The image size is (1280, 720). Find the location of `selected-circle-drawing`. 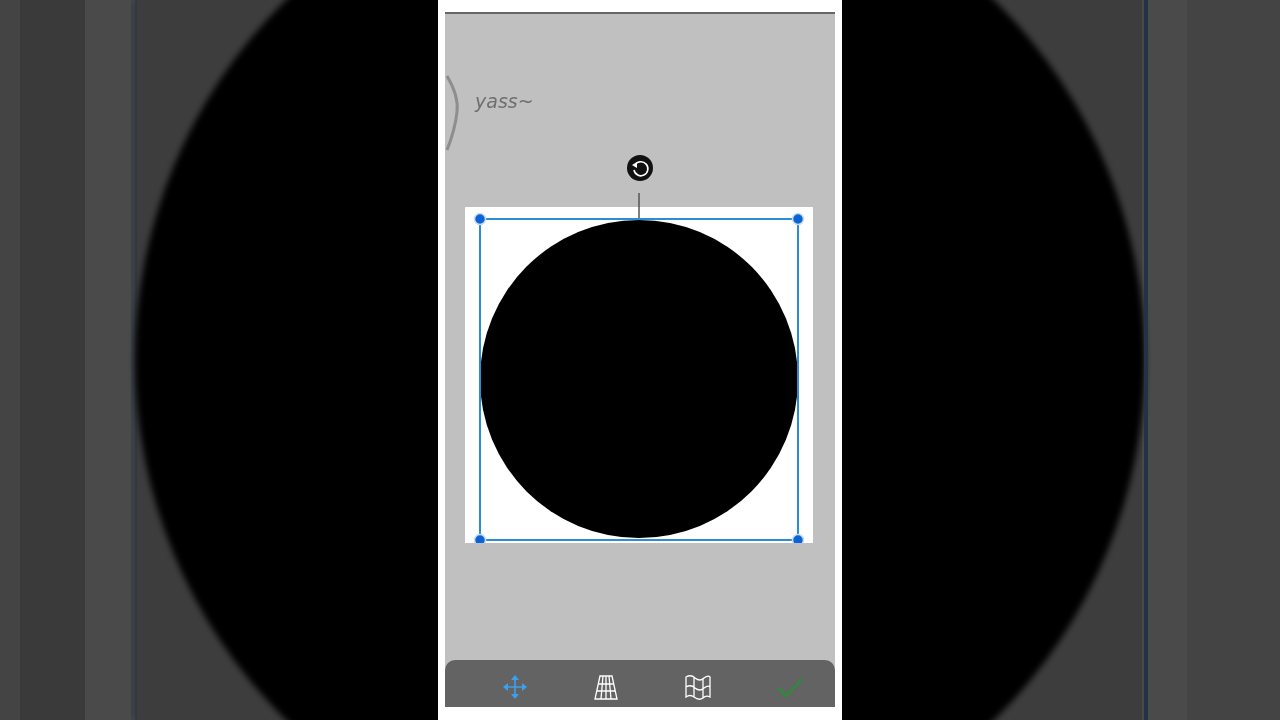

selected-circle-drawing is located at coordinates (640, 368).